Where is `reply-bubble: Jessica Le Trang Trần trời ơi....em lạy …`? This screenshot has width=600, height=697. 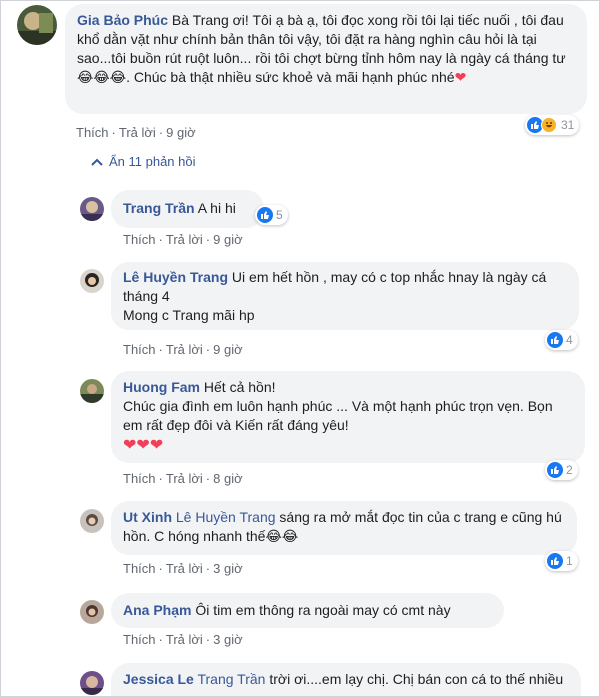
reply-bubble: Jessica Le Trang Trần trời ơi....em lạy … is located at coordinates (346, 679).